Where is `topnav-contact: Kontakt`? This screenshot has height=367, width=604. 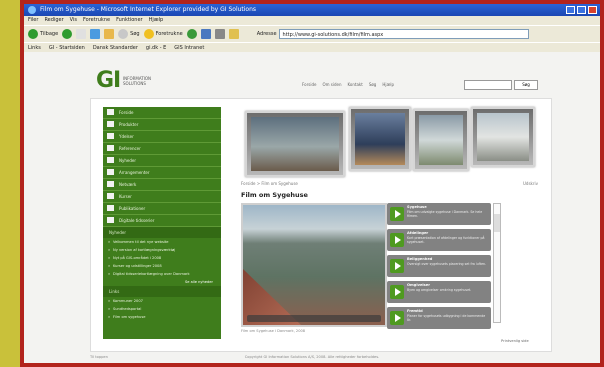 topnav-contact: Kontakt is located at coordinates (355, 84).